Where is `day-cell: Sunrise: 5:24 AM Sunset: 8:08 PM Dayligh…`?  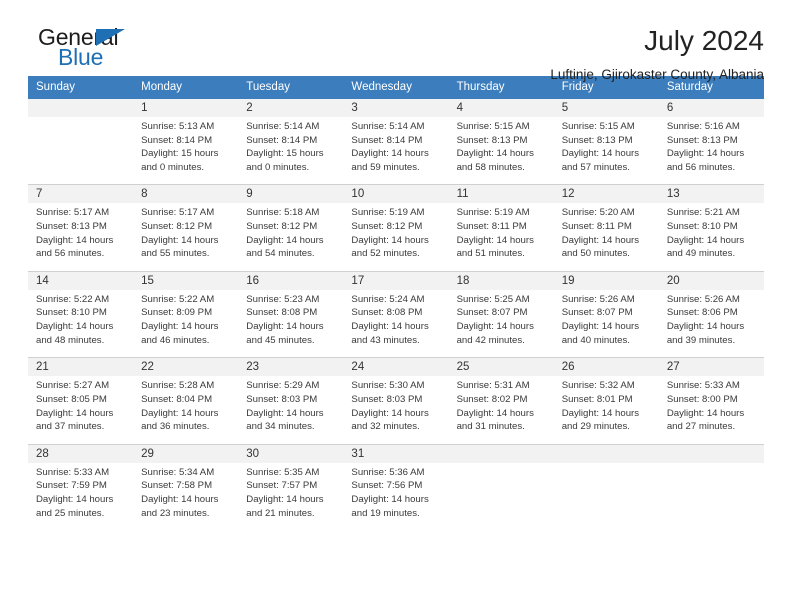
day-cell: Sunrise: 5:24 AM Sunset: 8:08 PM Dayligh… is located at coordinates (396, 323).